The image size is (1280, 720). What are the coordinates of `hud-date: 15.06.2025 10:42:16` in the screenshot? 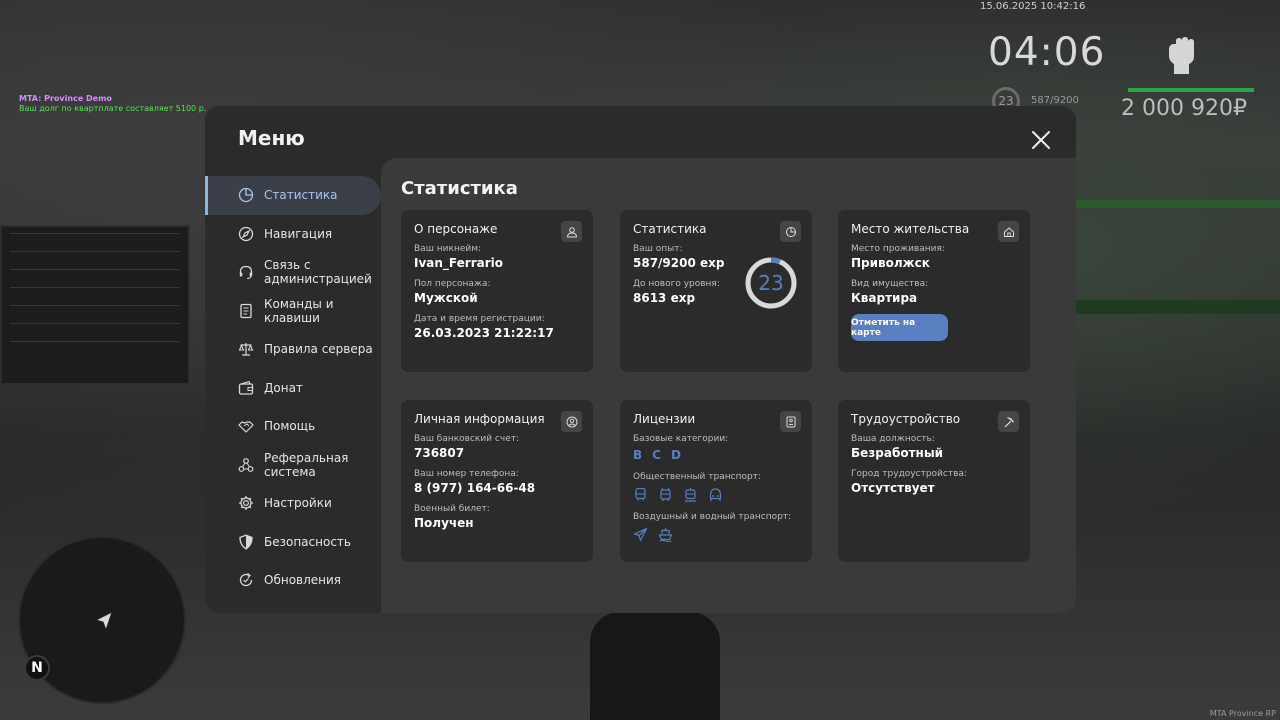 It's located at (1033, 6).